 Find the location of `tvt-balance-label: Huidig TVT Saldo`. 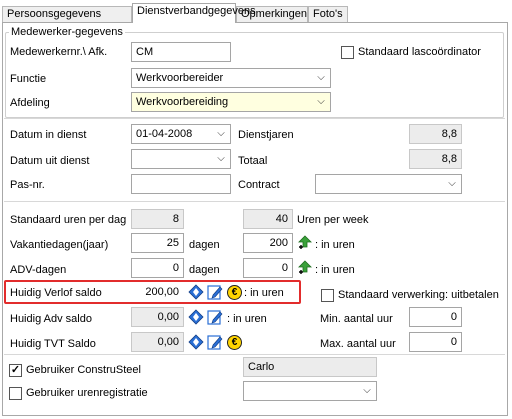

tvt-balance-label: Huidig TVT Saldo is located at coordinates (53, 344).